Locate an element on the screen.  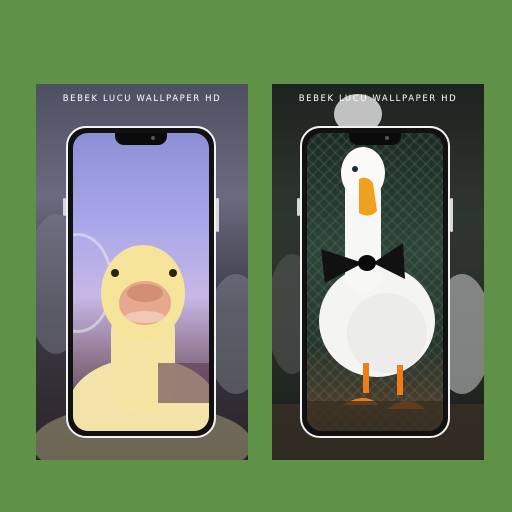
duckling-image is located at coordinates (141, 338).